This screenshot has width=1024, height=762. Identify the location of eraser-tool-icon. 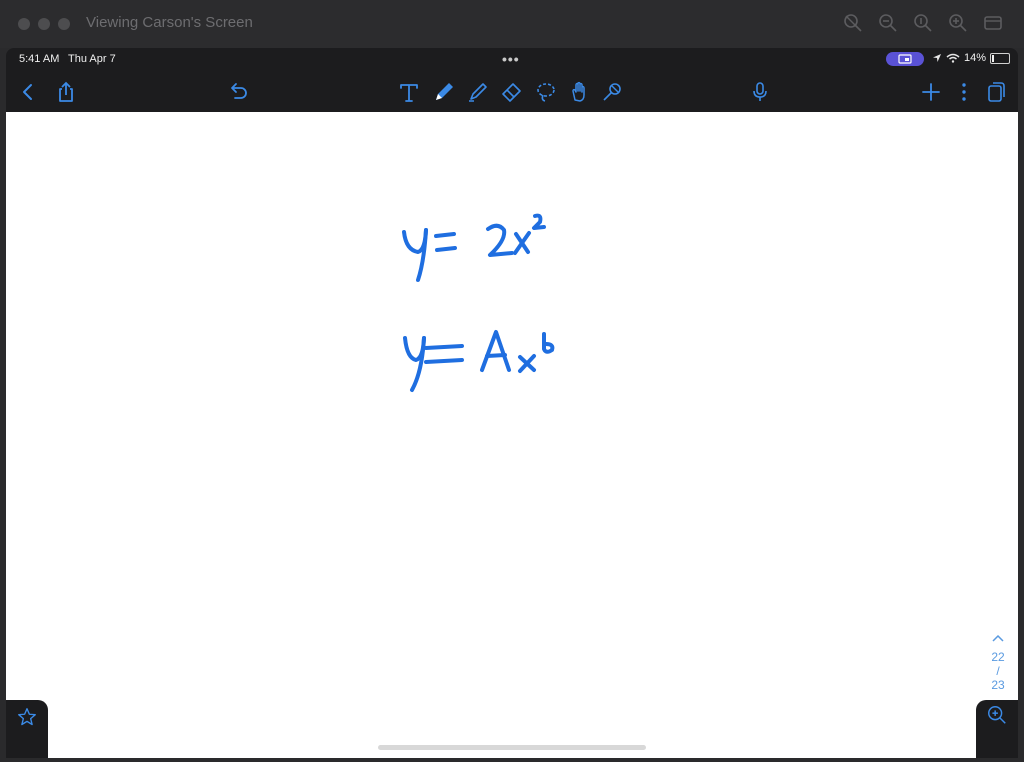
(512, 92).